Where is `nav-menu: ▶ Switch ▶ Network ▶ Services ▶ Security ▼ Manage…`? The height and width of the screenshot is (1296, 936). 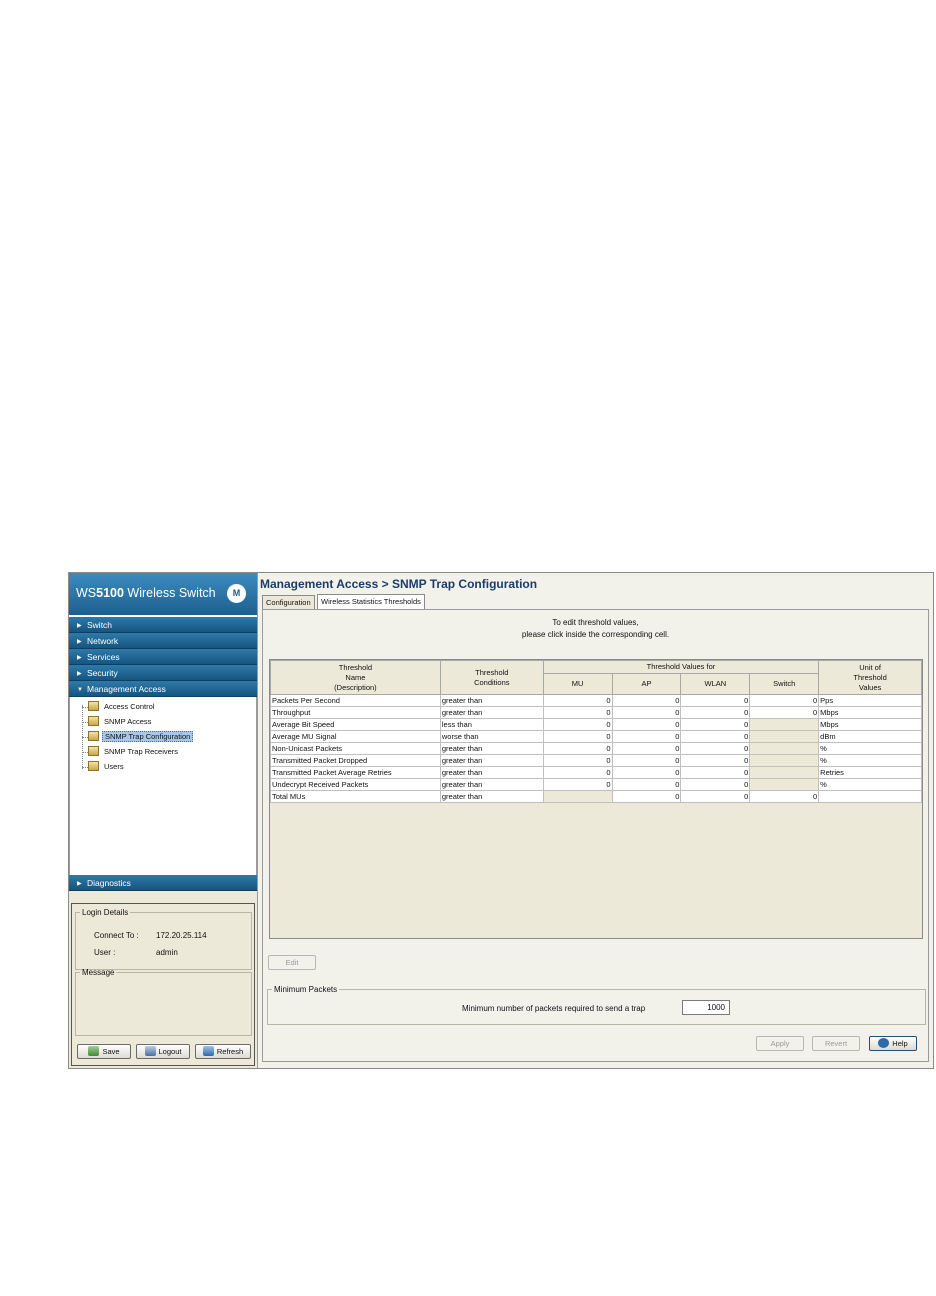
nav-menu: ▶ Switch ▶ Network ▶ Services ▶ Security ▼ Manage… is located at coordinates (163, 657).